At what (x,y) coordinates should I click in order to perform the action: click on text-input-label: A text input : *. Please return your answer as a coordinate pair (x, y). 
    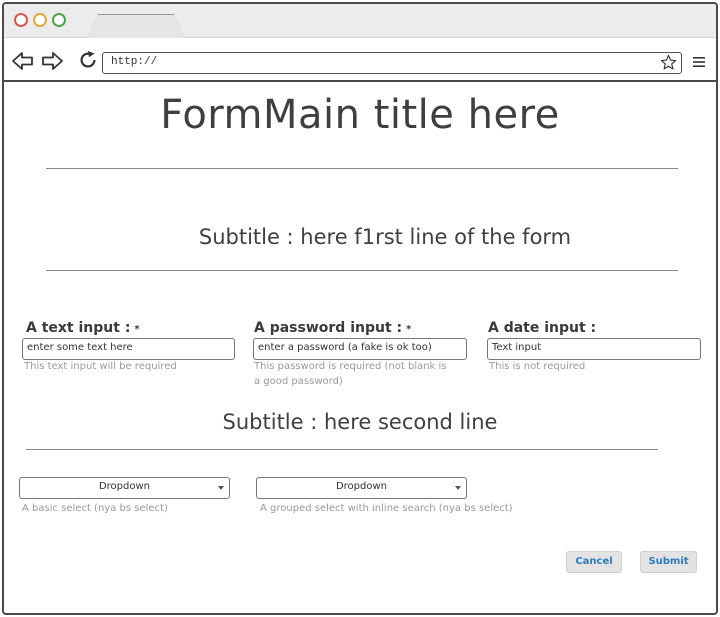
    Looking at the image, I should click on (83, 328).